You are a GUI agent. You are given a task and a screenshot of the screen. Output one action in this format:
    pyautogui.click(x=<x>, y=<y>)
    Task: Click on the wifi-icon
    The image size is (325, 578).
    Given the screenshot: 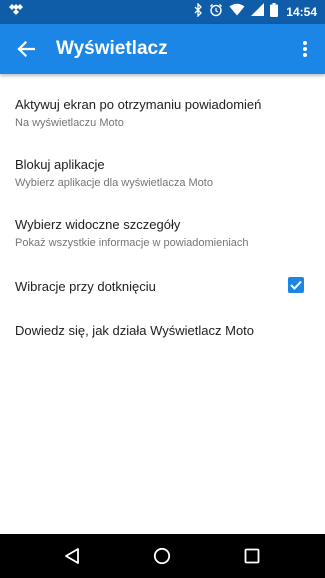 What is the action you would take?
    pyautogui.click(x=237, y=12)
    